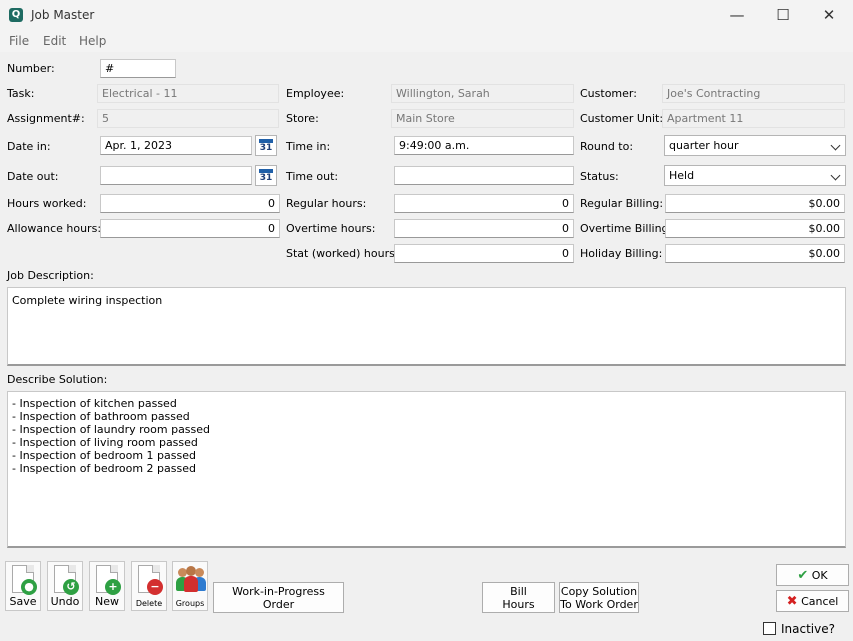  Describe the element at coordinates (101, 416) in the screenshot. I see `solution-line: - Inspection of bathroom passed` at that location.